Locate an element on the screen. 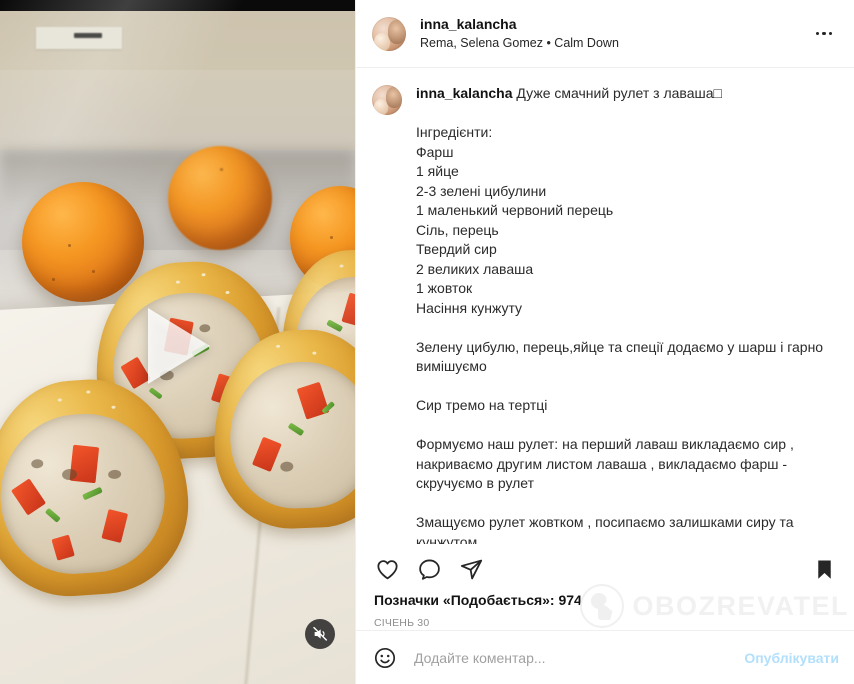 Image resolution: width=854 pixels, height=684 pixels. ingredient-line: Інгредієнти: is located at coordinates (454, 132).